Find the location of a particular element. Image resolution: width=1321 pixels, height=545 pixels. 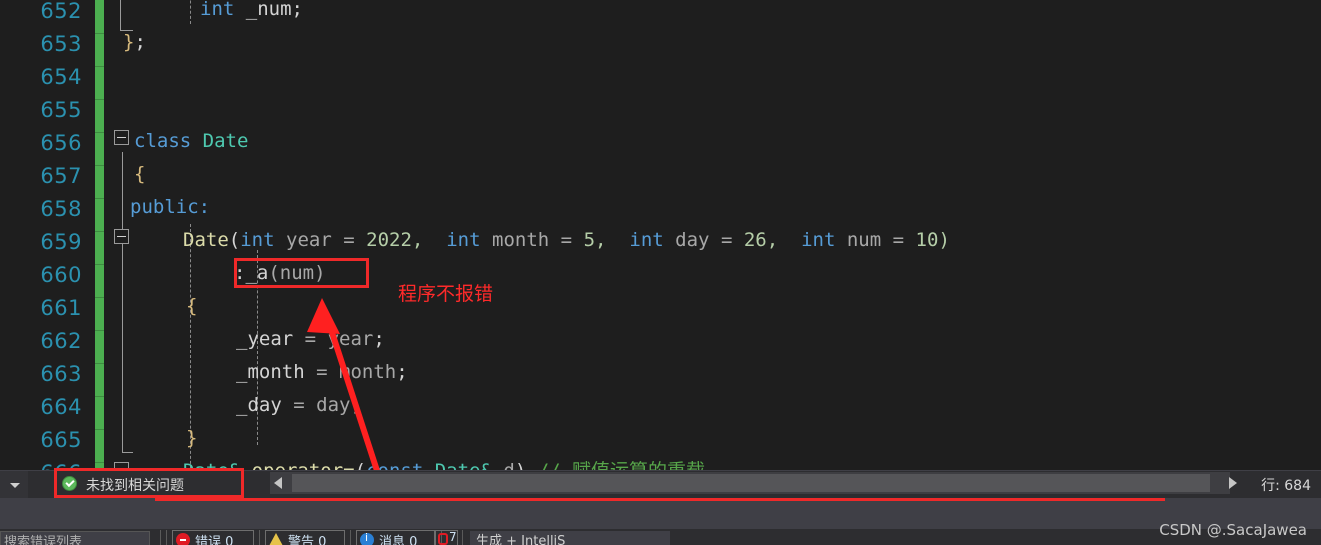

token-number: 5 is located at coordinates (589, 240).